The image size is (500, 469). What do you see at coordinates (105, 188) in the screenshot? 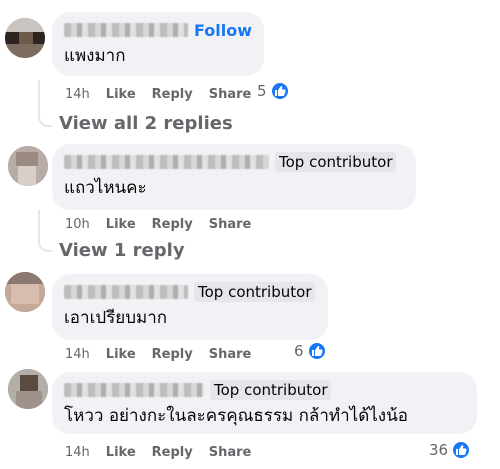
I see `comment-text: แถวไหนคะ` at bounding box center [105, 188].